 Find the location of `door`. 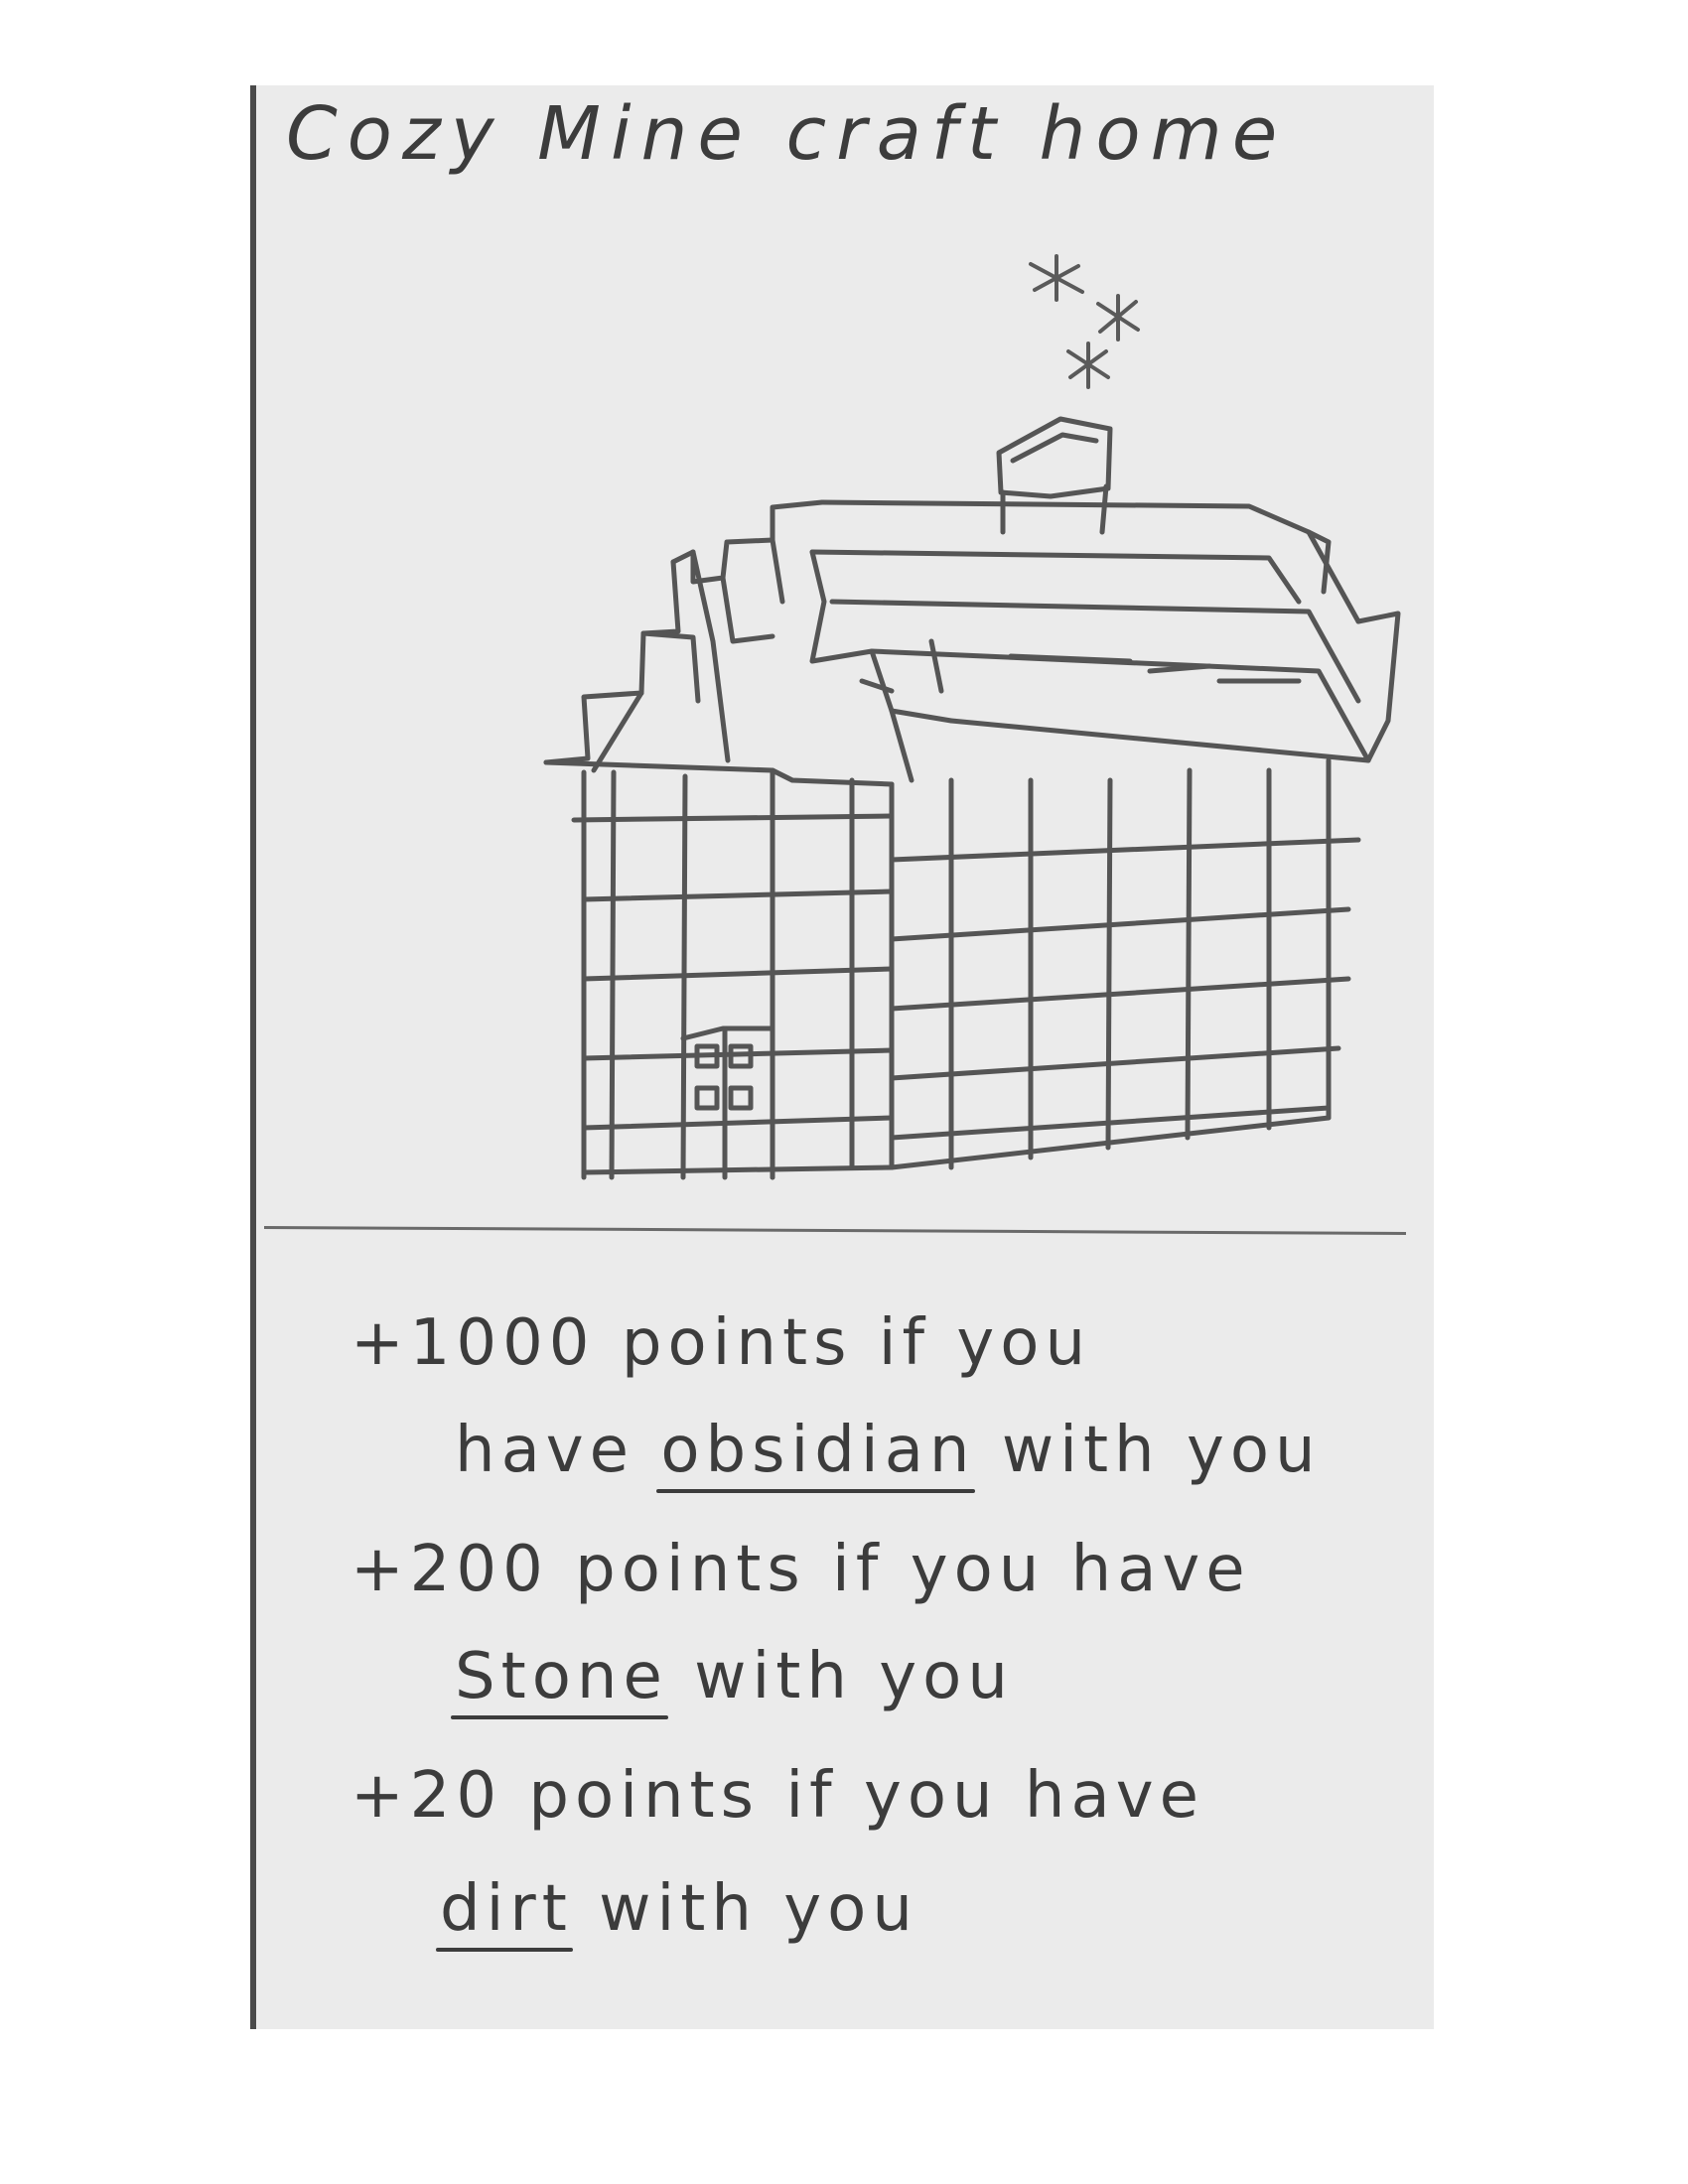

door is located at coordinates (727, 1102).